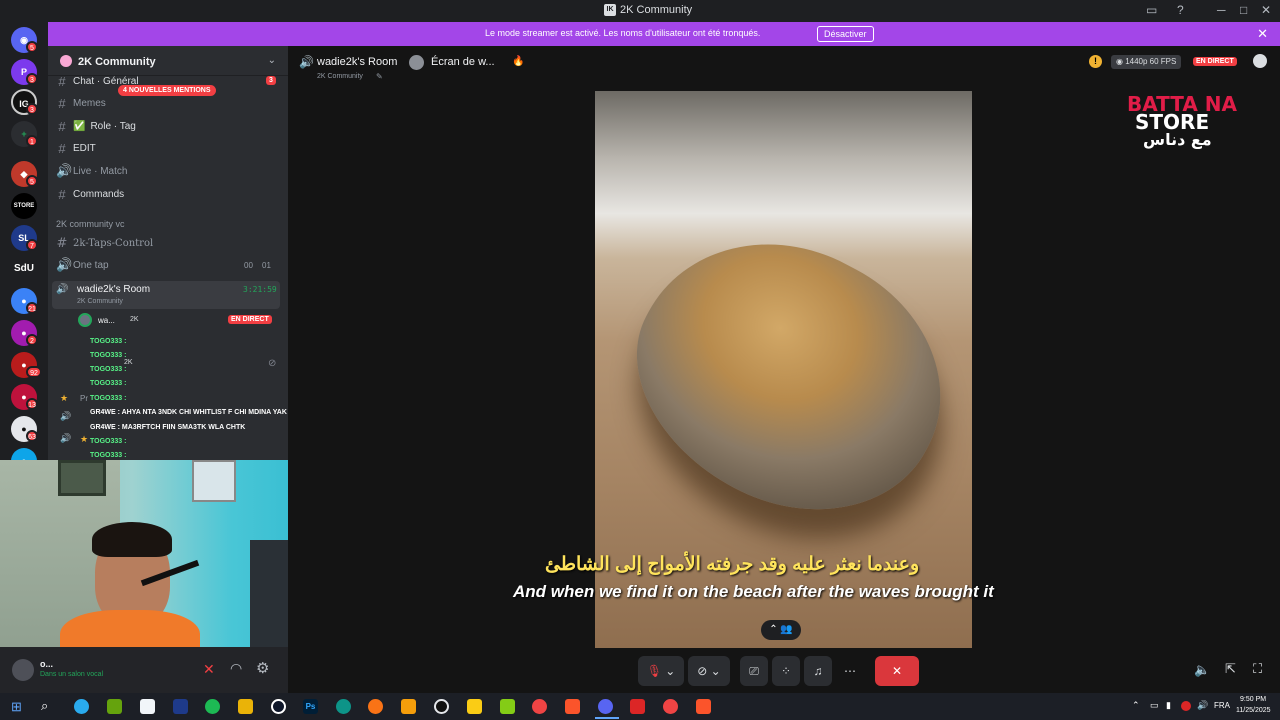  I want to click on active-app-indicator, so click(607, 718).